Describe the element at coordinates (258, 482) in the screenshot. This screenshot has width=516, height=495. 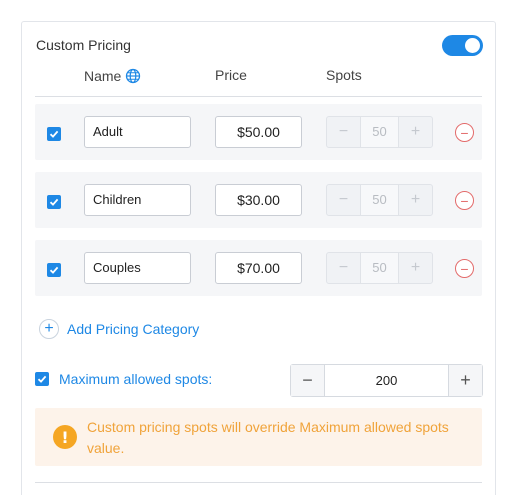
I see `bottom-divider` at that location.